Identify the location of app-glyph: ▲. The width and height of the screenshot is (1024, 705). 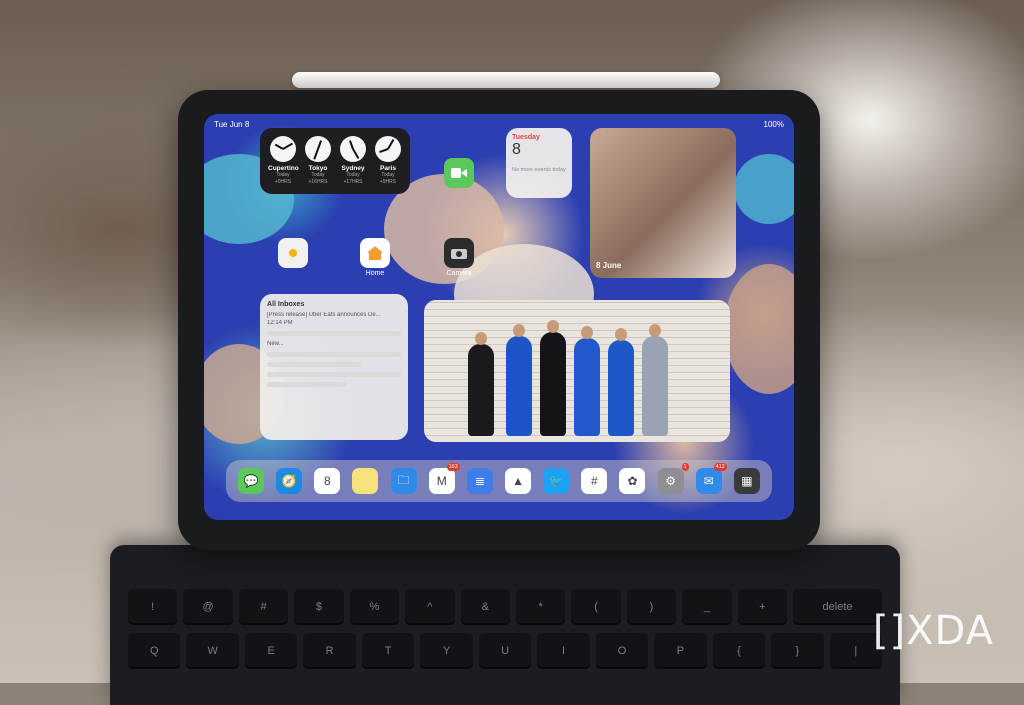
(518, 481).